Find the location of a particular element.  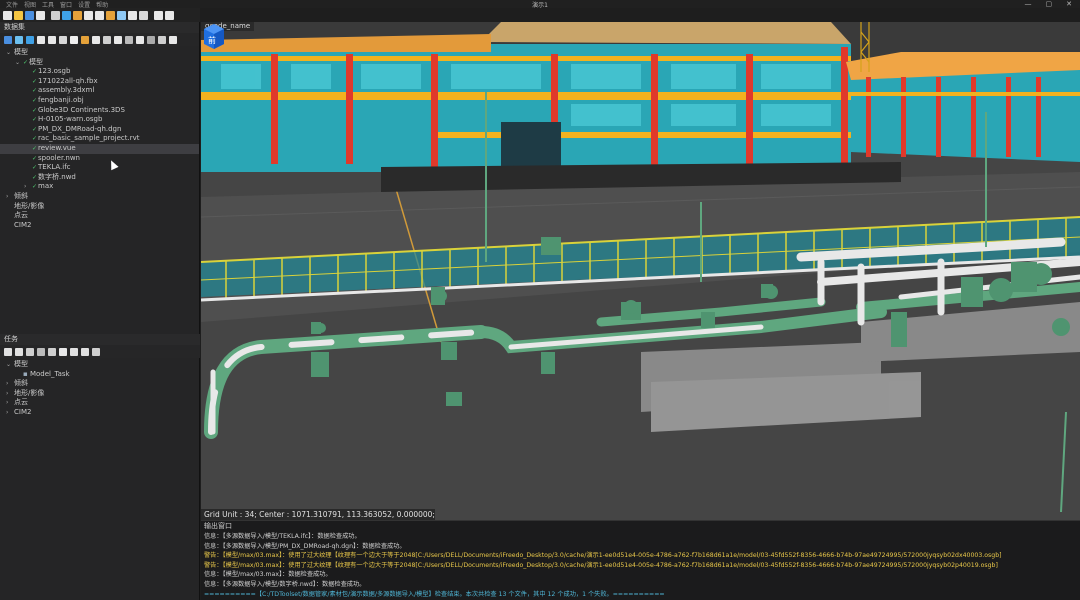

tree-item: ✓H-0105-warn.osgb is located at coordinates (99, 120).